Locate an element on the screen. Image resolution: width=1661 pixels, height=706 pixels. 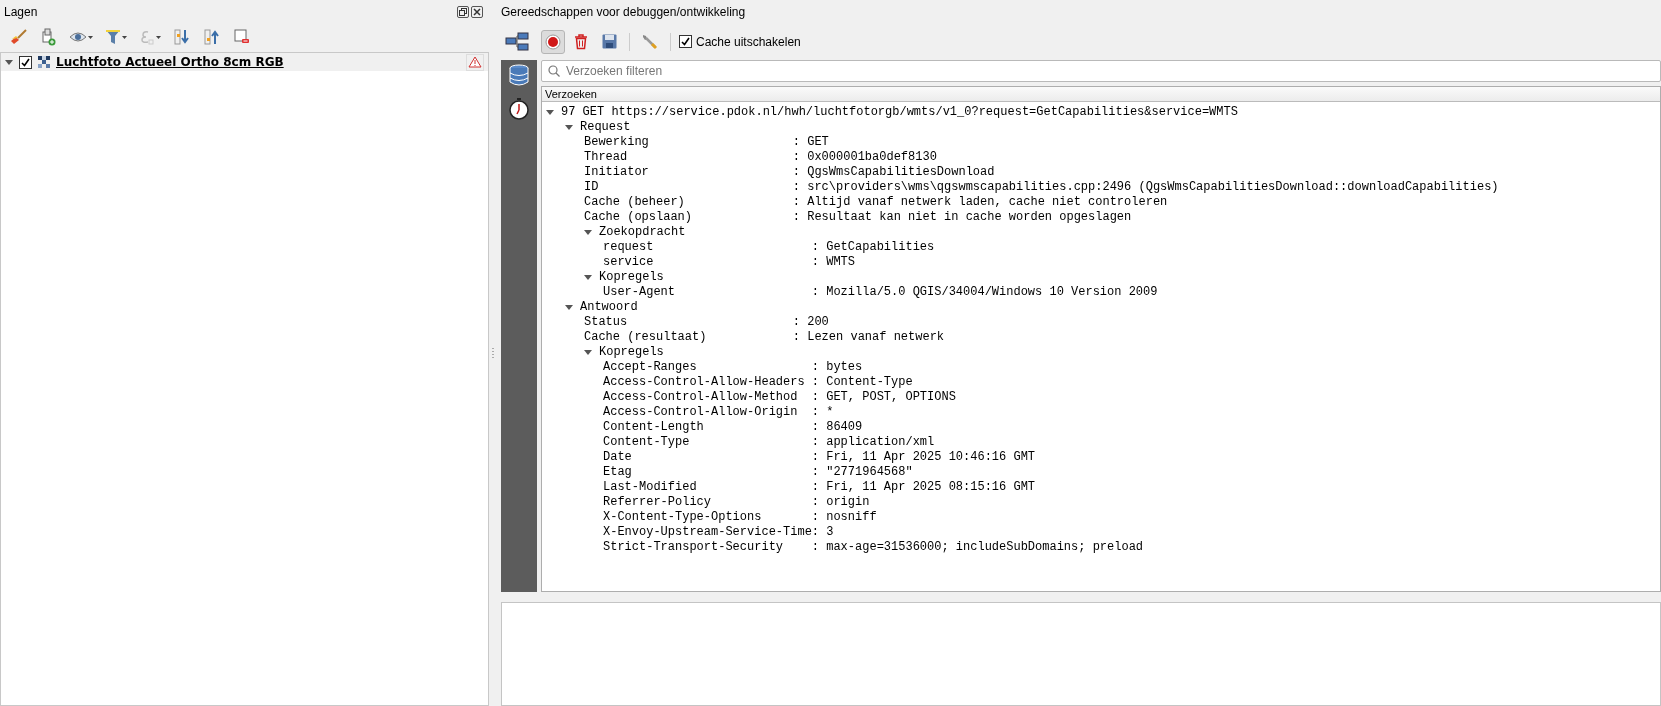
tree-node-label: Antwoord is located at coordinates (609, 307).